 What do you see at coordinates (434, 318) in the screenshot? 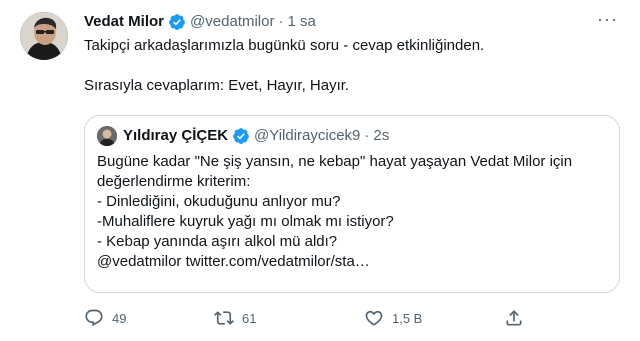
I see `like-button: 1,5 B` at bounding box center [434, 318].